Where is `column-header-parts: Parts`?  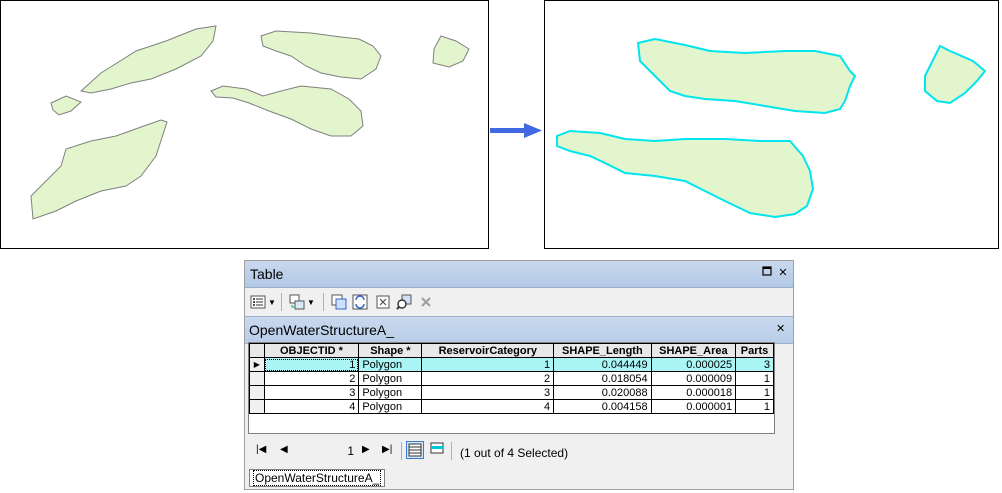
column-header-parts: Parts is located at coordinates (754, 350).